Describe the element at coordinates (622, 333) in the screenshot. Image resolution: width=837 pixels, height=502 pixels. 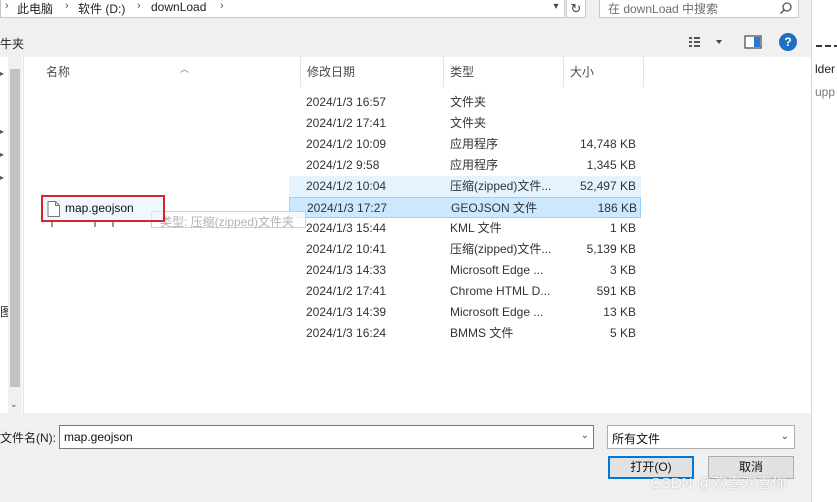
I see `file-size: 5 KB` at that location.